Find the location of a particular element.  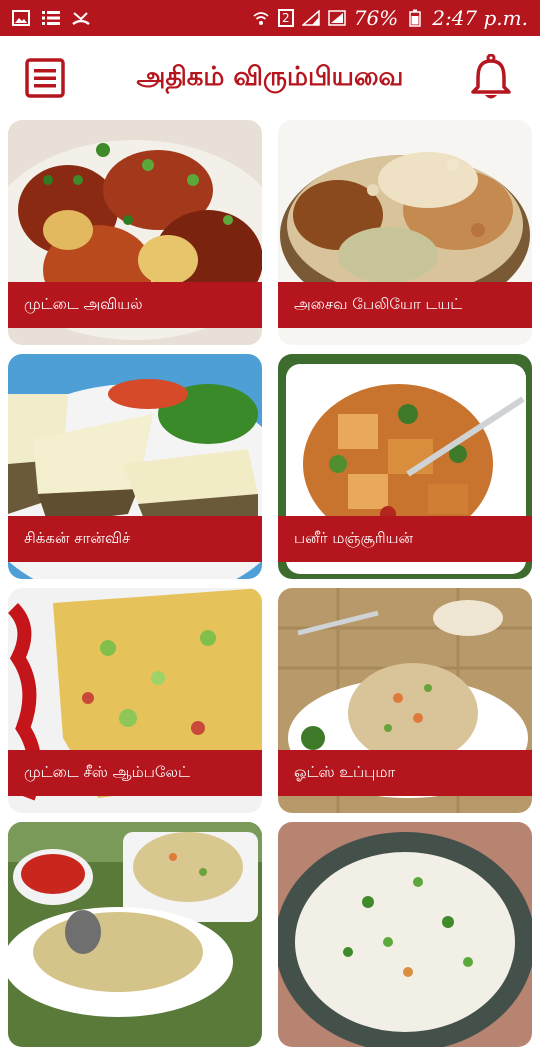

recipe-card: சிக்கன் சான்விச் is located at coordinates (135, 466).